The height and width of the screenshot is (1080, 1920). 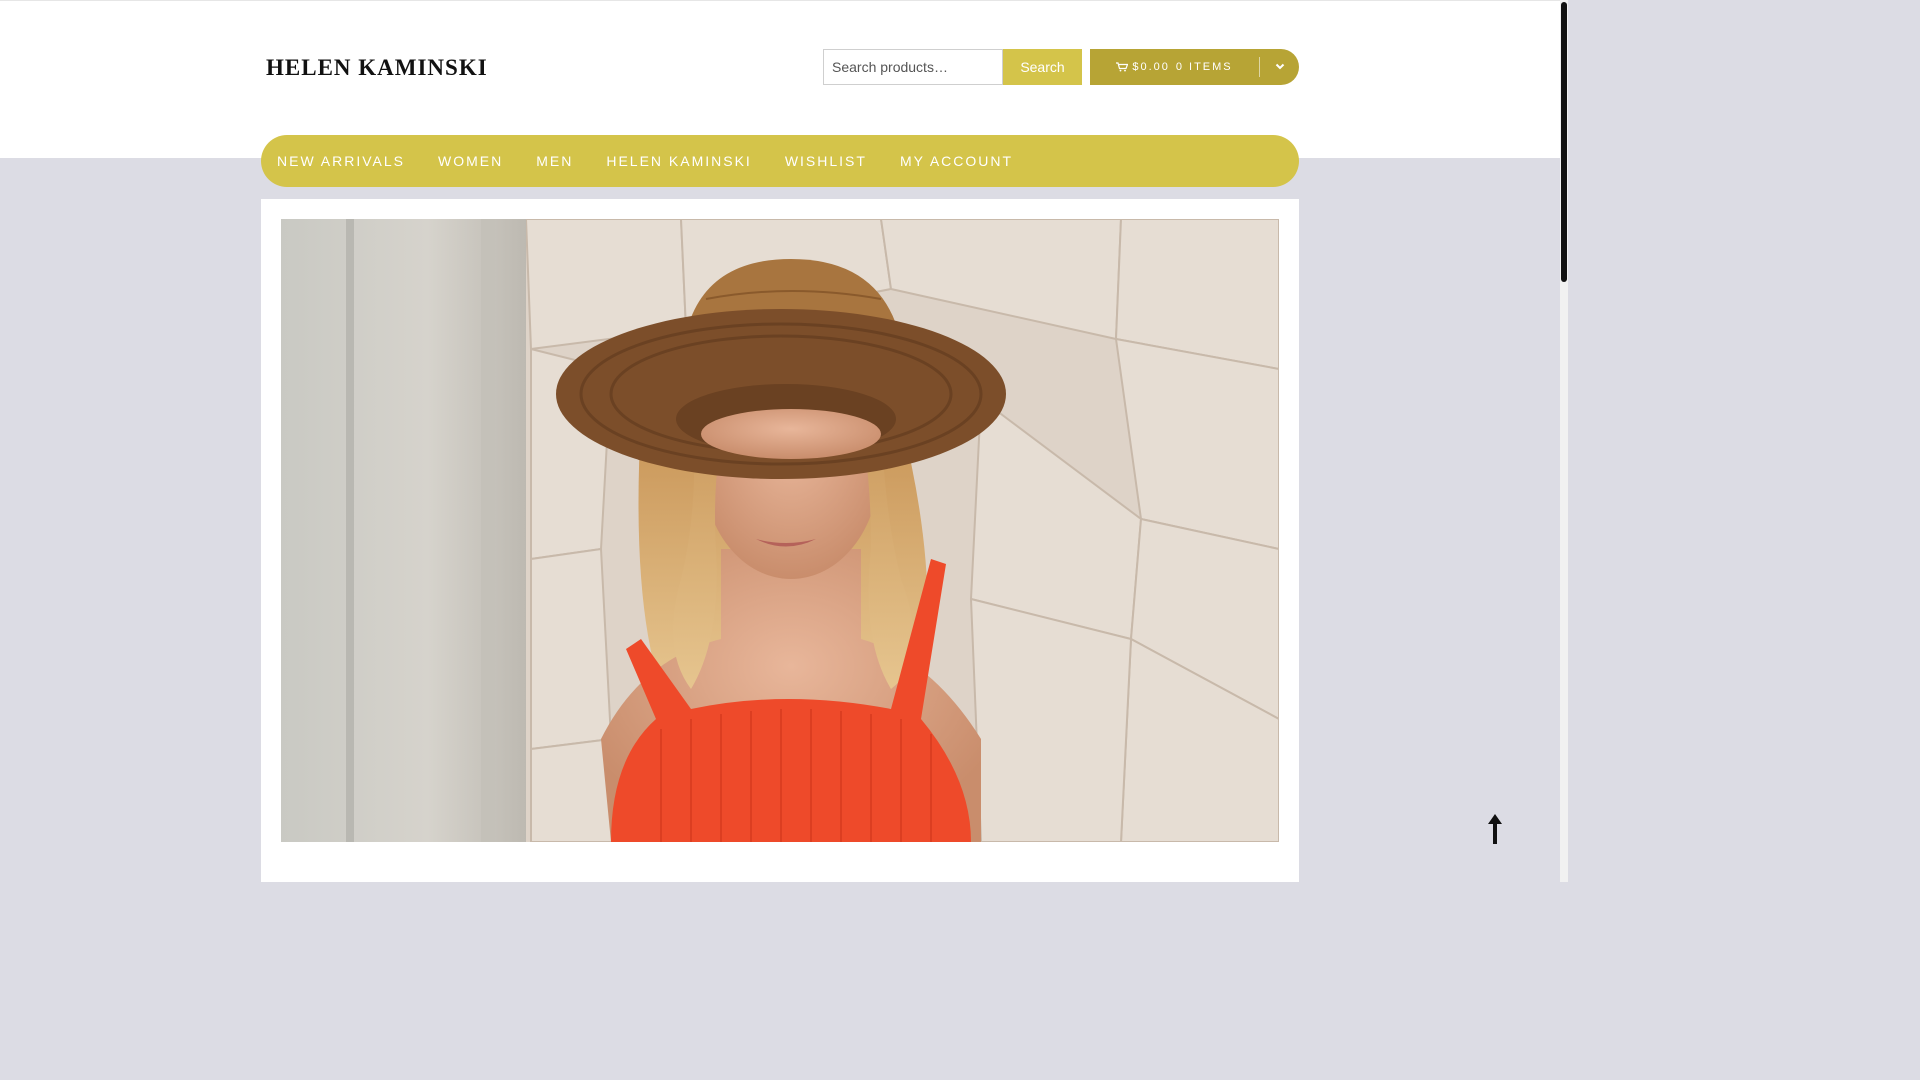 I want to click on cart-button: $0.00 0 ITEMS, so click(x=1194, y=67).